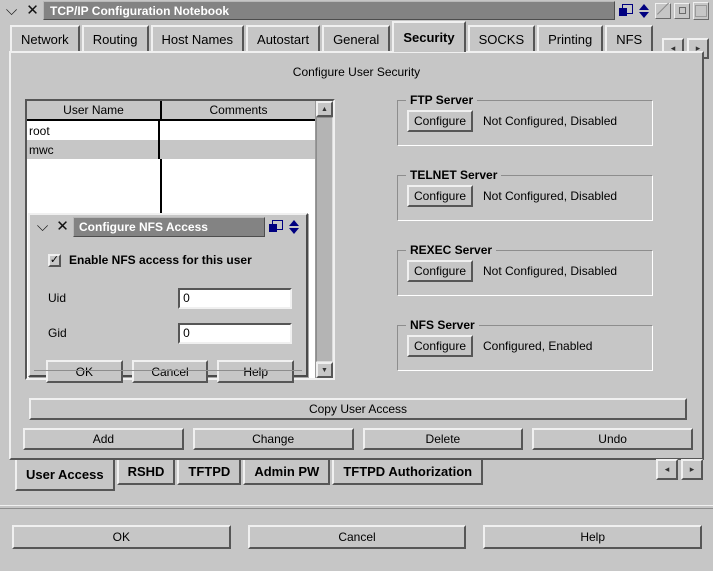 Image resolution: width=713 pixels, height=571 pixels. What do you see at coordinates (358, 439) in the screenshot?
I see `user-action-buttons: Add Change Delete Undo` at bounding box center [358, 439].